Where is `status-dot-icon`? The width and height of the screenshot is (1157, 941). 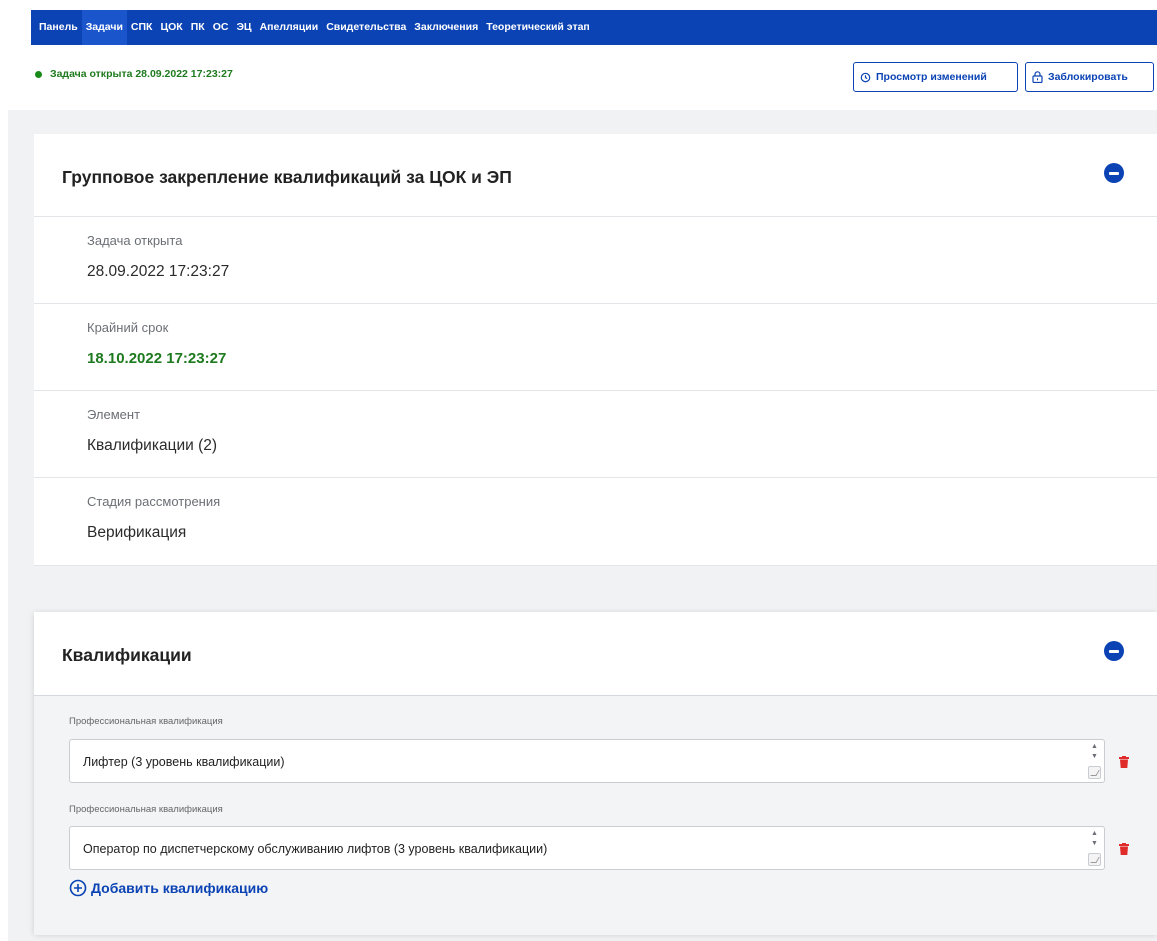
status-dot-icon is located at coordinates (38, 74).